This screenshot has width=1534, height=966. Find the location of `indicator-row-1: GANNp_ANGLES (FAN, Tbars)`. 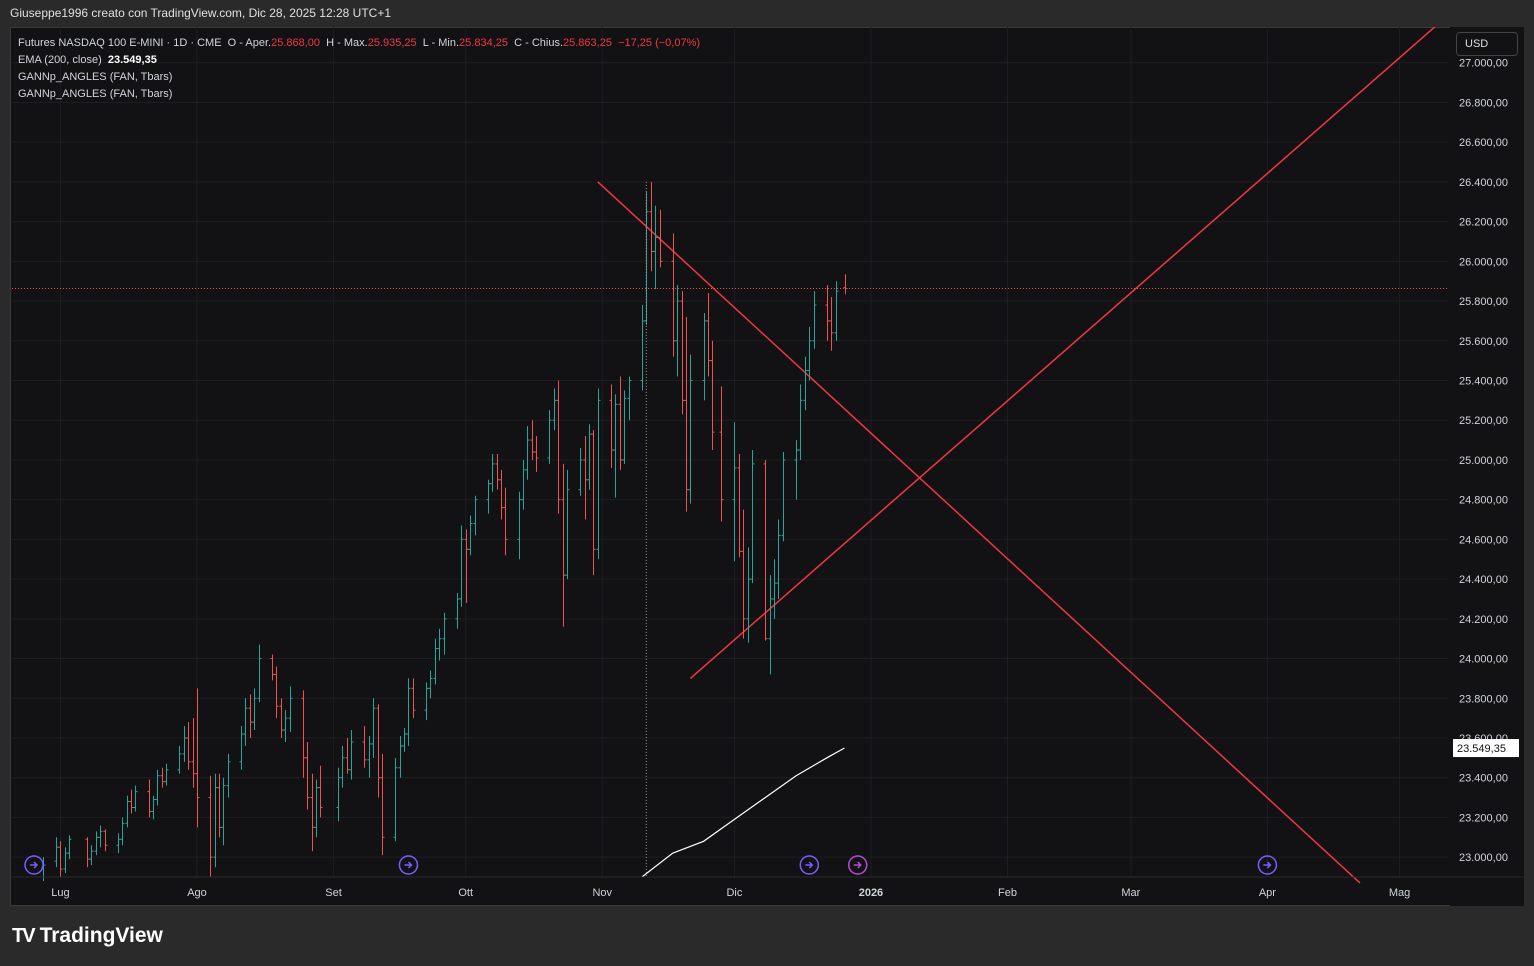

indicator-row-1: GANNp_ANGLES (FAN, Tbars) is located at coordinates (359, 77).